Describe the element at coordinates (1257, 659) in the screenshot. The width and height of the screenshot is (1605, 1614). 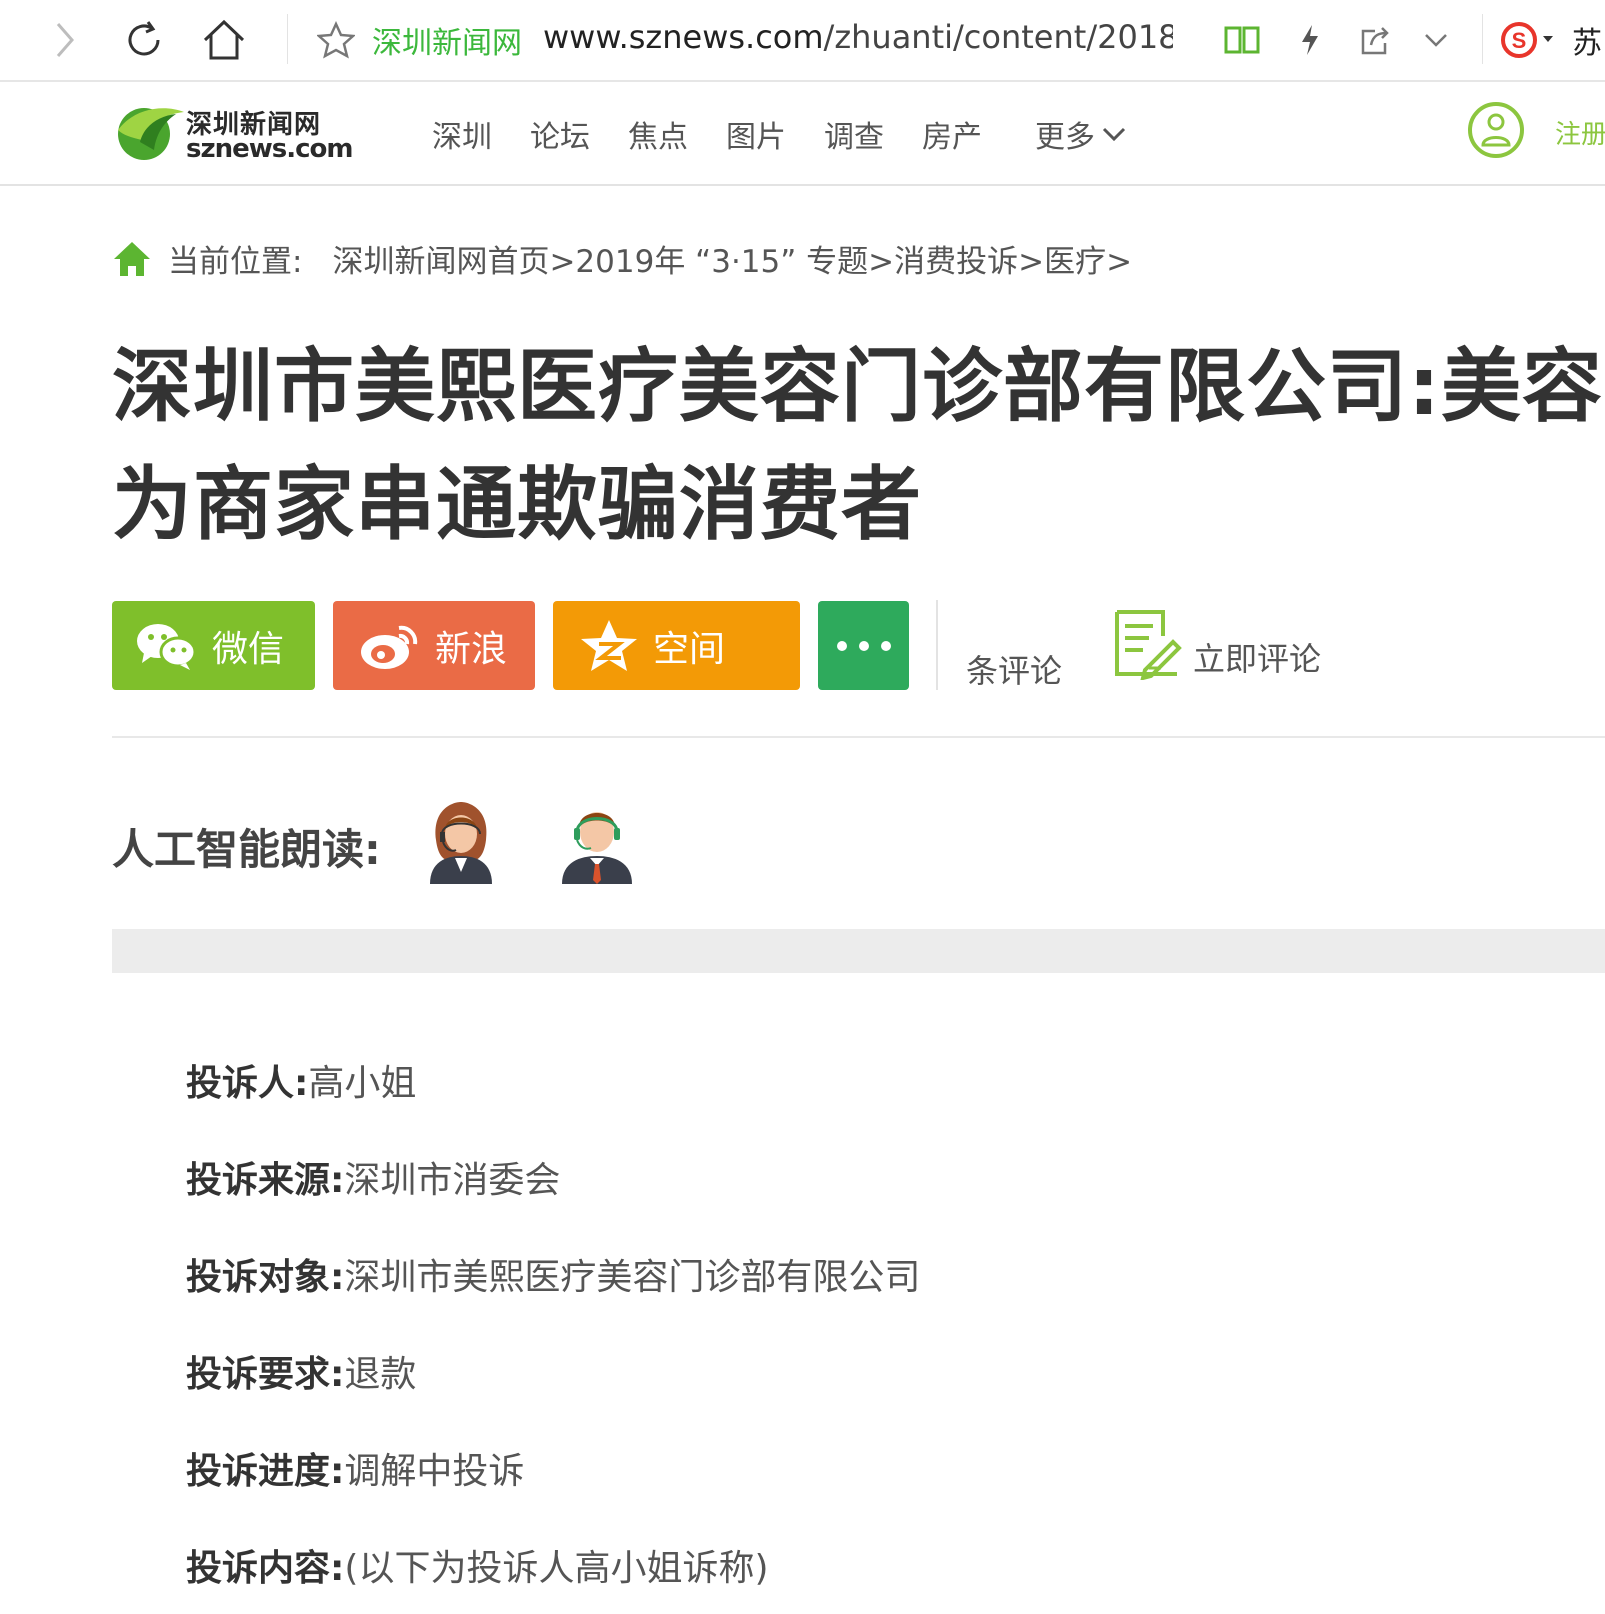
I see `comment-now-label: 立即评论` at that location.